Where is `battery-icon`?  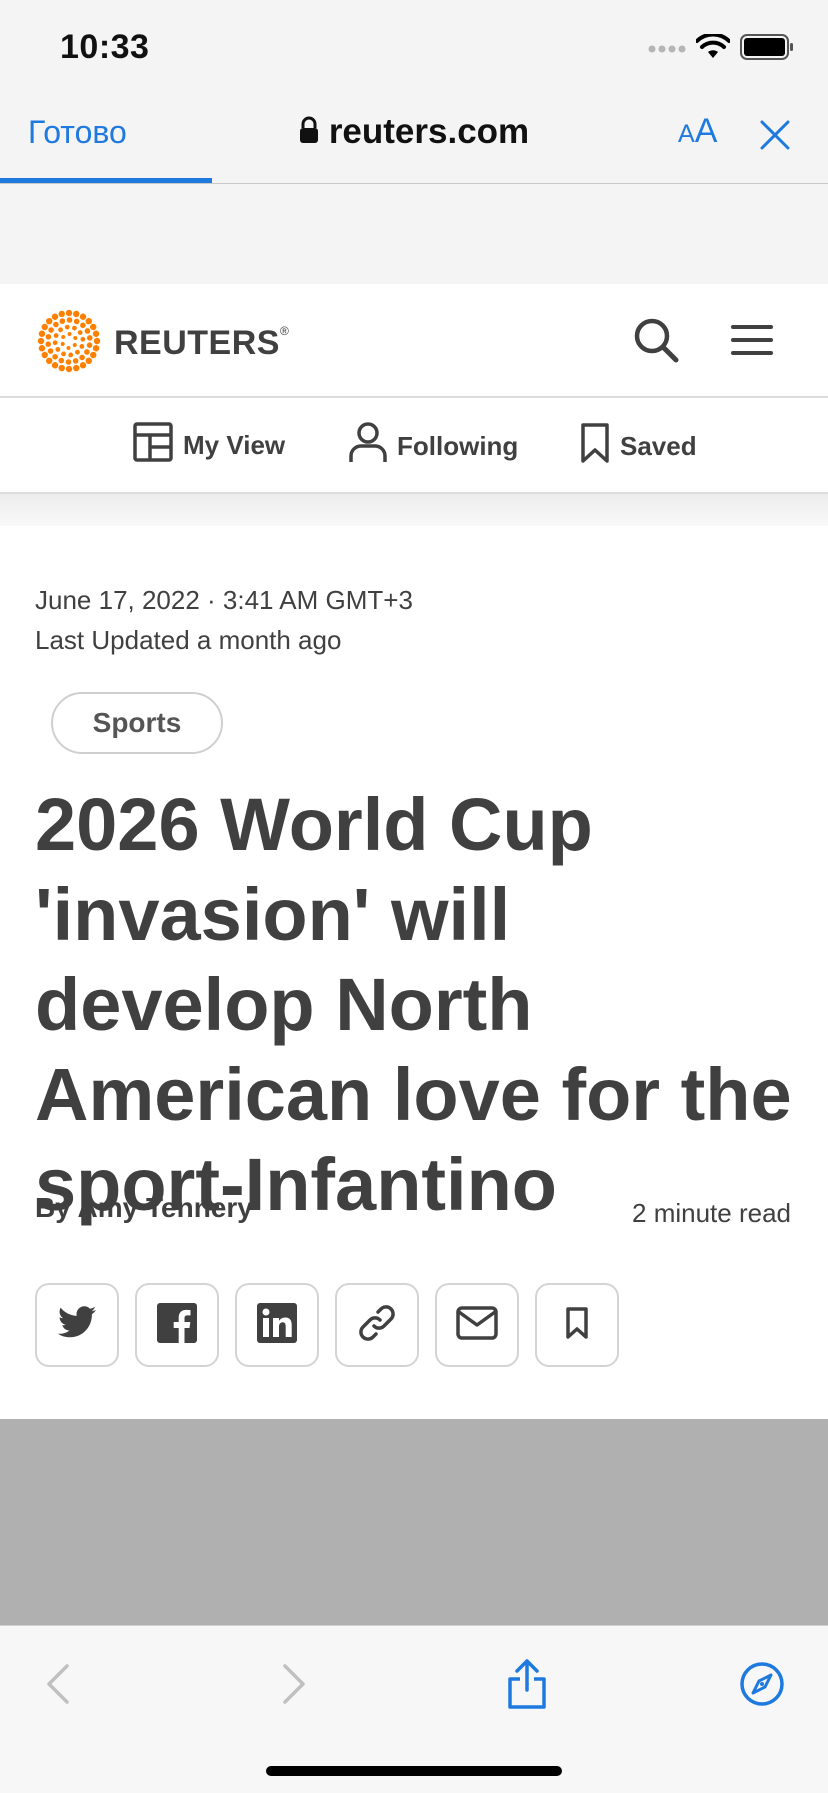 battery-icon is located at coordinates (767, 49).